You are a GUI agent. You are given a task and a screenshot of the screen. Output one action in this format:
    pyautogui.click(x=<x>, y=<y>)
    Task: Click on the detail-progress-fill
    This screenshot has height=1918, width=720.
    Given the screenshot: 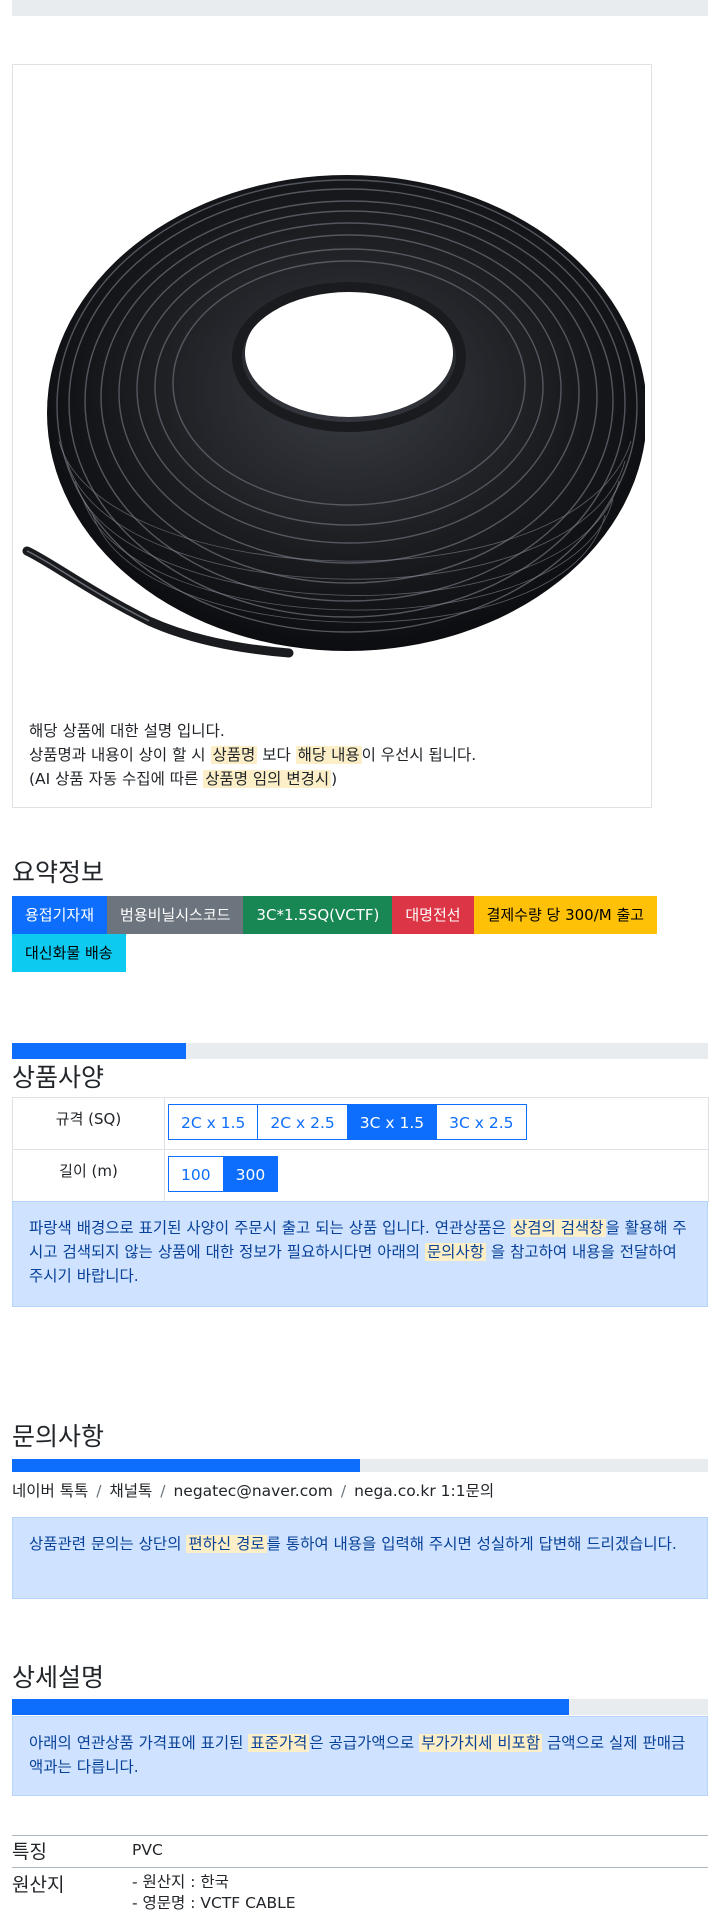 What is the action you would take?
    pyautogui.click(x=290, y=1707)
    